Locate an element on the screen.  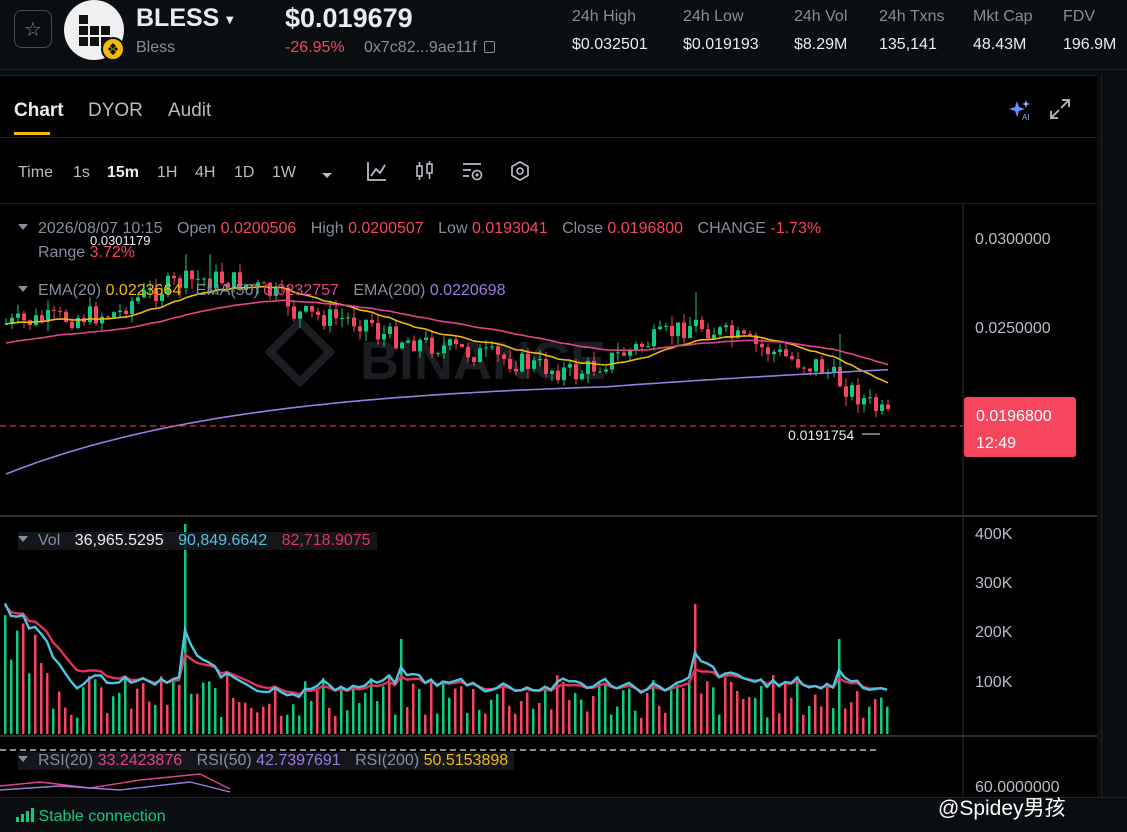
timeframe-4h: 4H is located at coordinates (205, 173).